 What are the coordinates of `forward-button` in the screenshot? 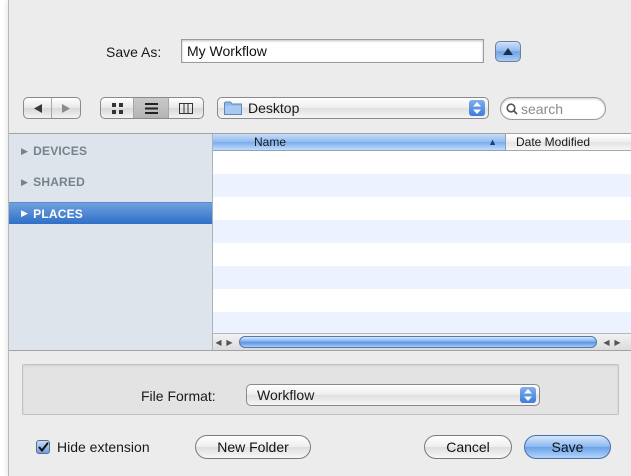 It's located at (66, 108).